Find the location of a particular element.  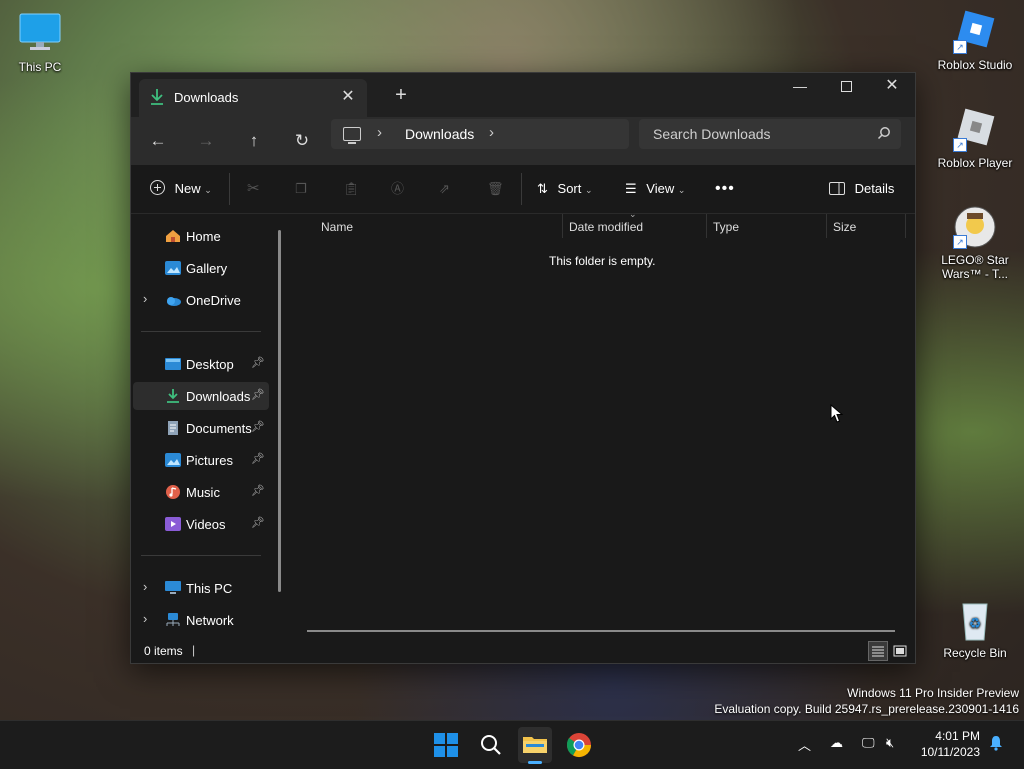

breadcrumb-downloads: Downloads is located at coordinates (439, 134).